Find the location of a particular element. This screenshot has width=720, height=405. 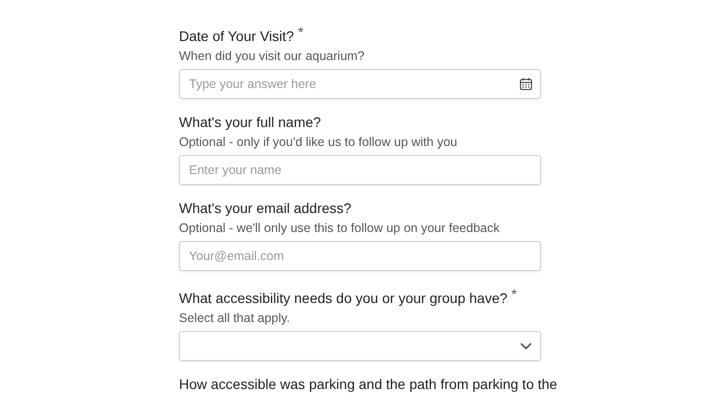

question-description: Select all that apply. is located at coordinates (235, 318).